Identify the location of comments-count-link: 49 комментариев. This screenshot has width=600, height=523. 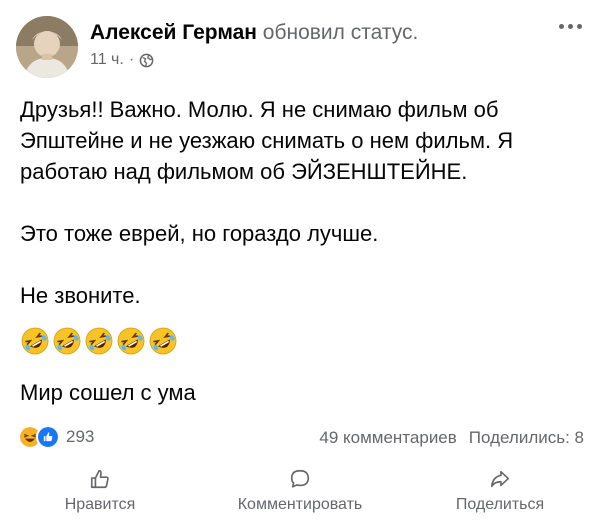
(387, 438).